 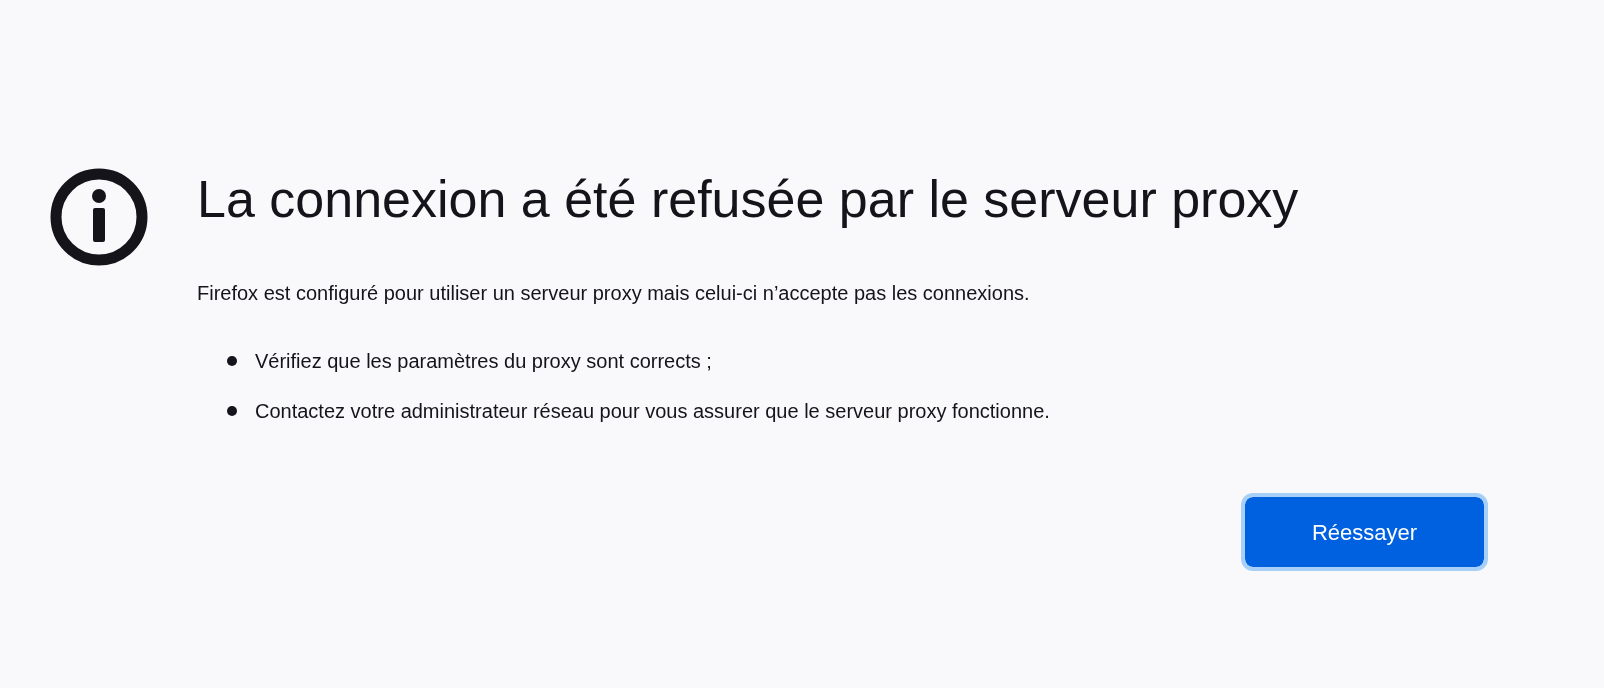 I want to click on suggestion-text: Vérifiez que les paramètres du proxy sont corrects ;, so click(x=483, y=361).